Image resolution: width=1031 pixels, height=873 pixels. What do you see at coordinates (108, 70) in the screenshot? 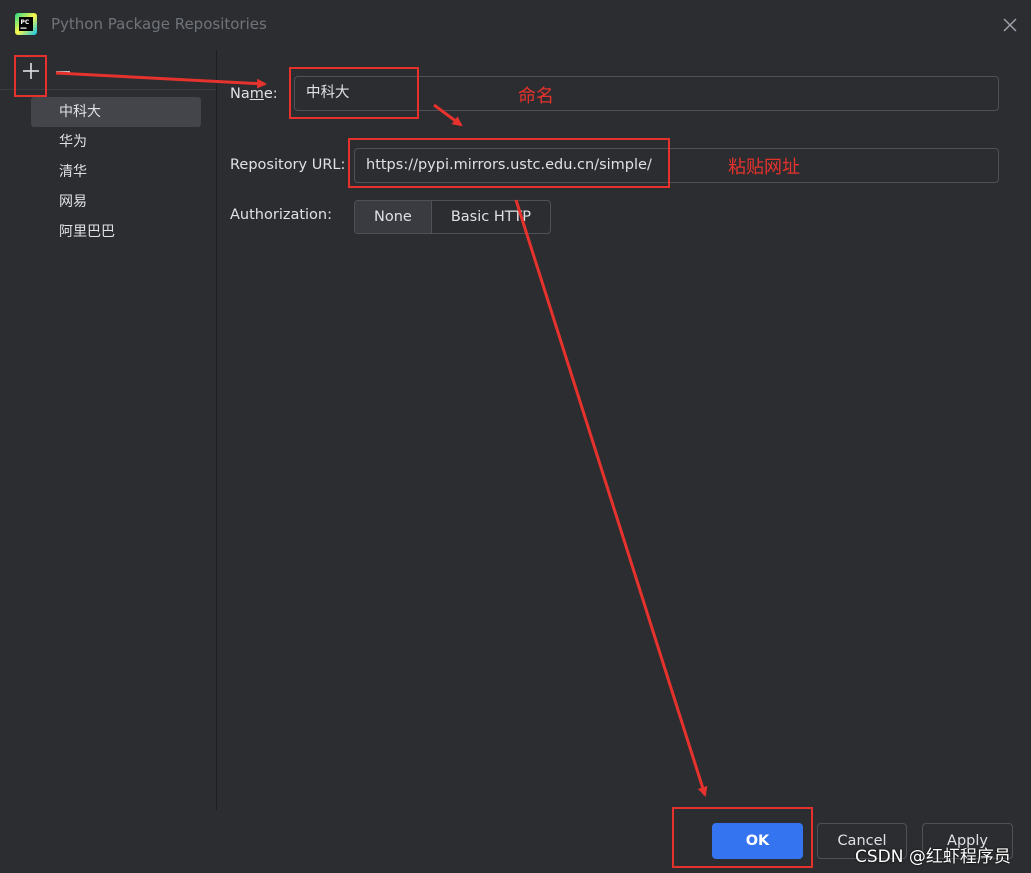
I see `sidebar-toolbar` at bounding box center [108, 70].